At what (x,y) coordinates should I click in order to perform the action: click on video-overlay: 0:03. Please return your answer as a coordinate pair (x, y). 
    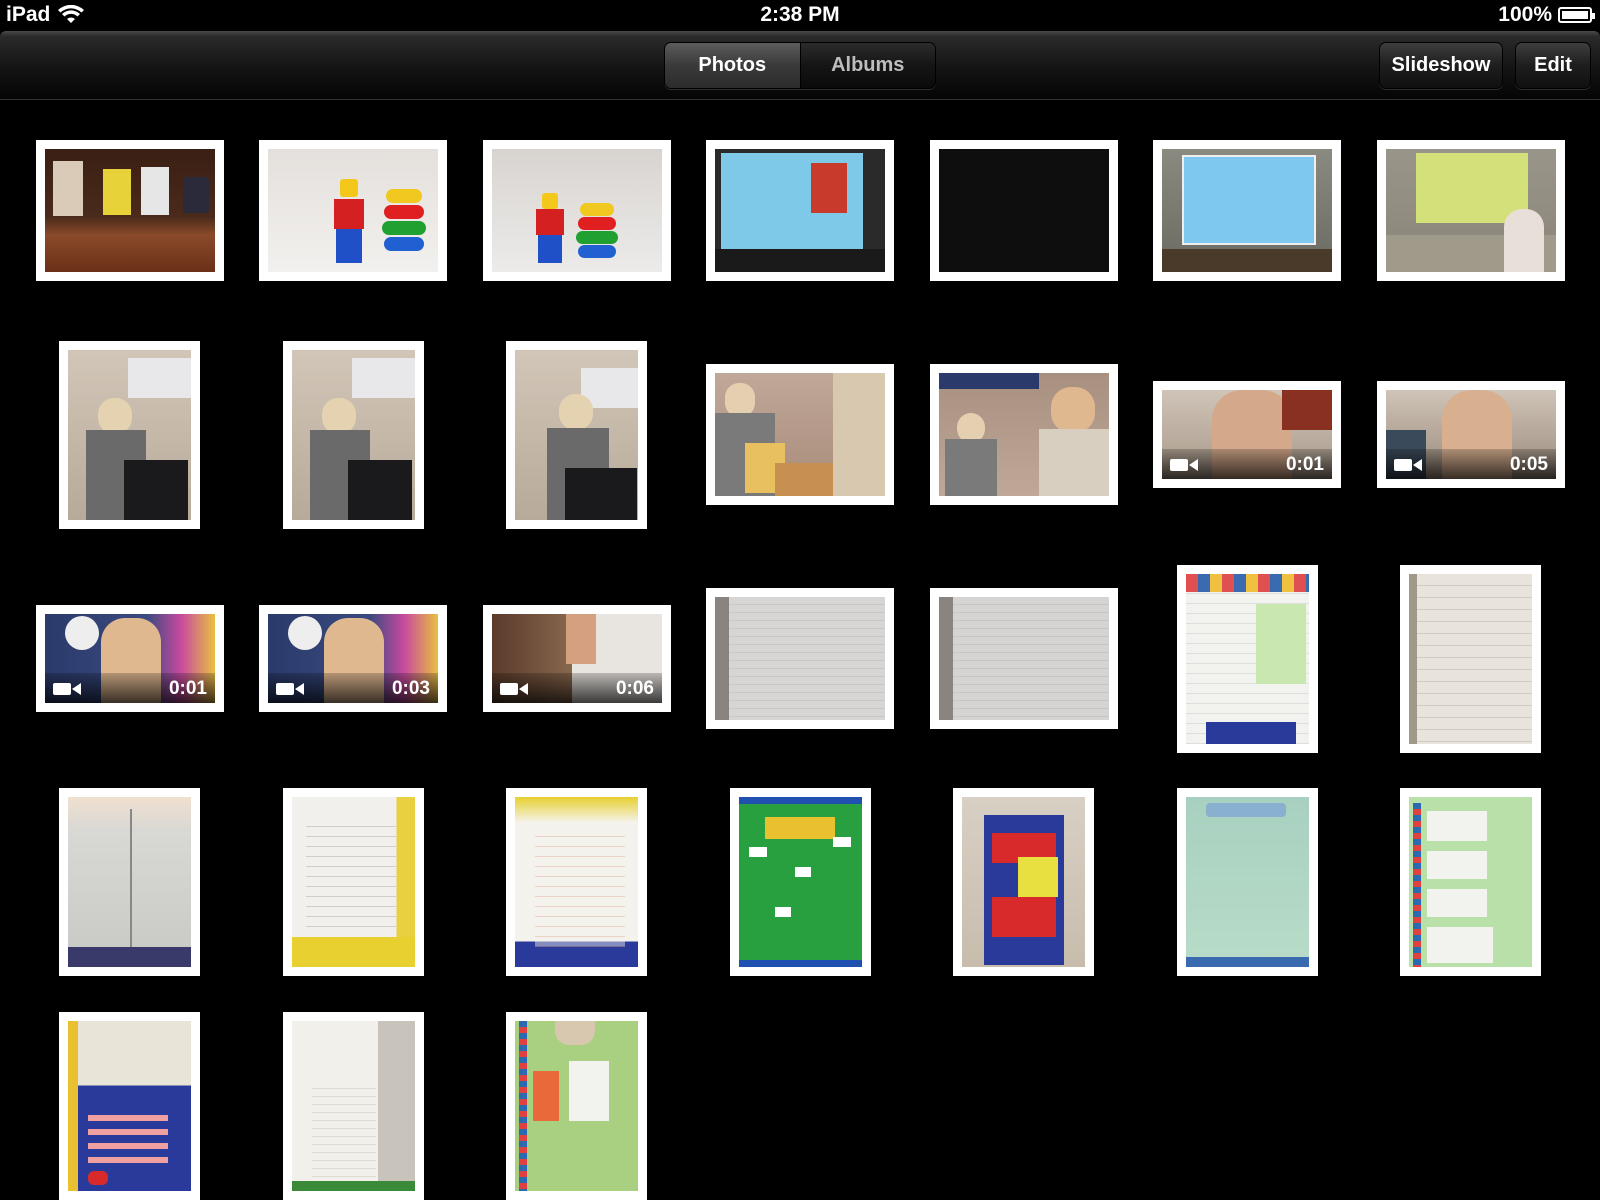
    Looking at the image, I should click on (353, 688).